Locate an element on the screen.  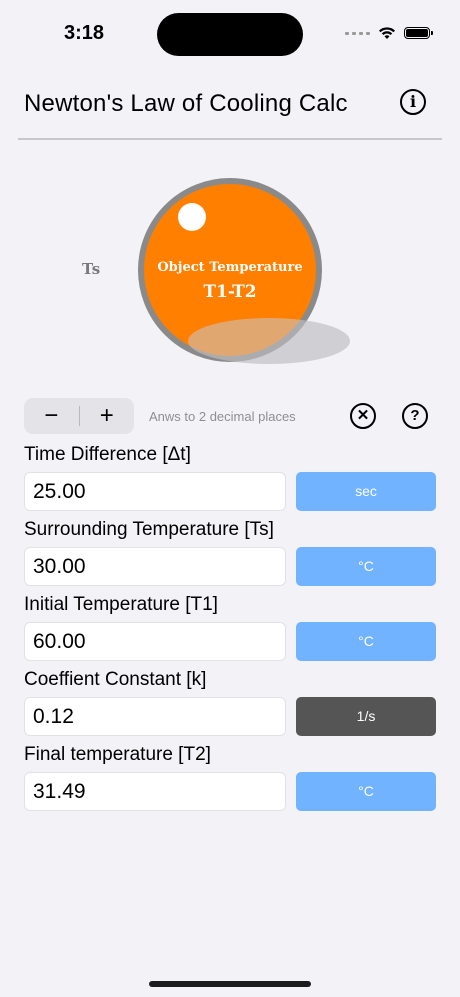
increment-button: + is located at coordinates (107, 416).